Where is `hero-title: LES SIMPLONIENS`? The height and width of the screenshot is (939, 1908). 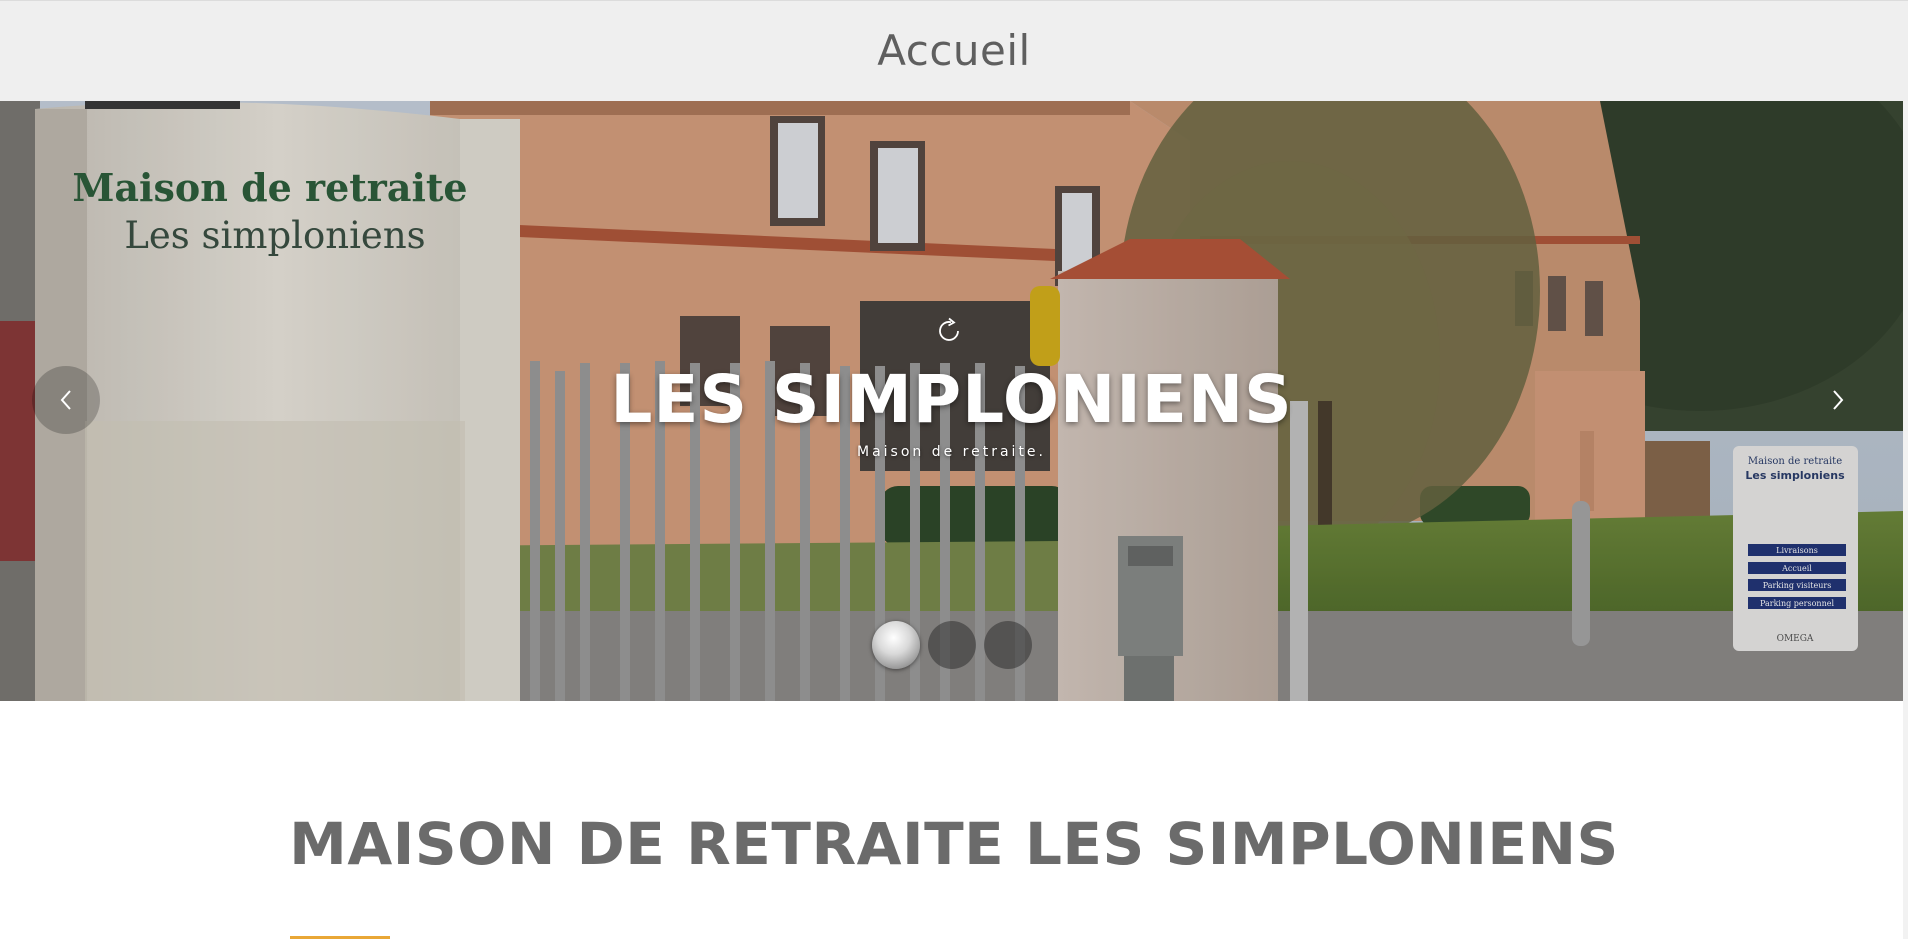
hero-title: LES SIMPLONIENS is located at coordinates (951, 399).